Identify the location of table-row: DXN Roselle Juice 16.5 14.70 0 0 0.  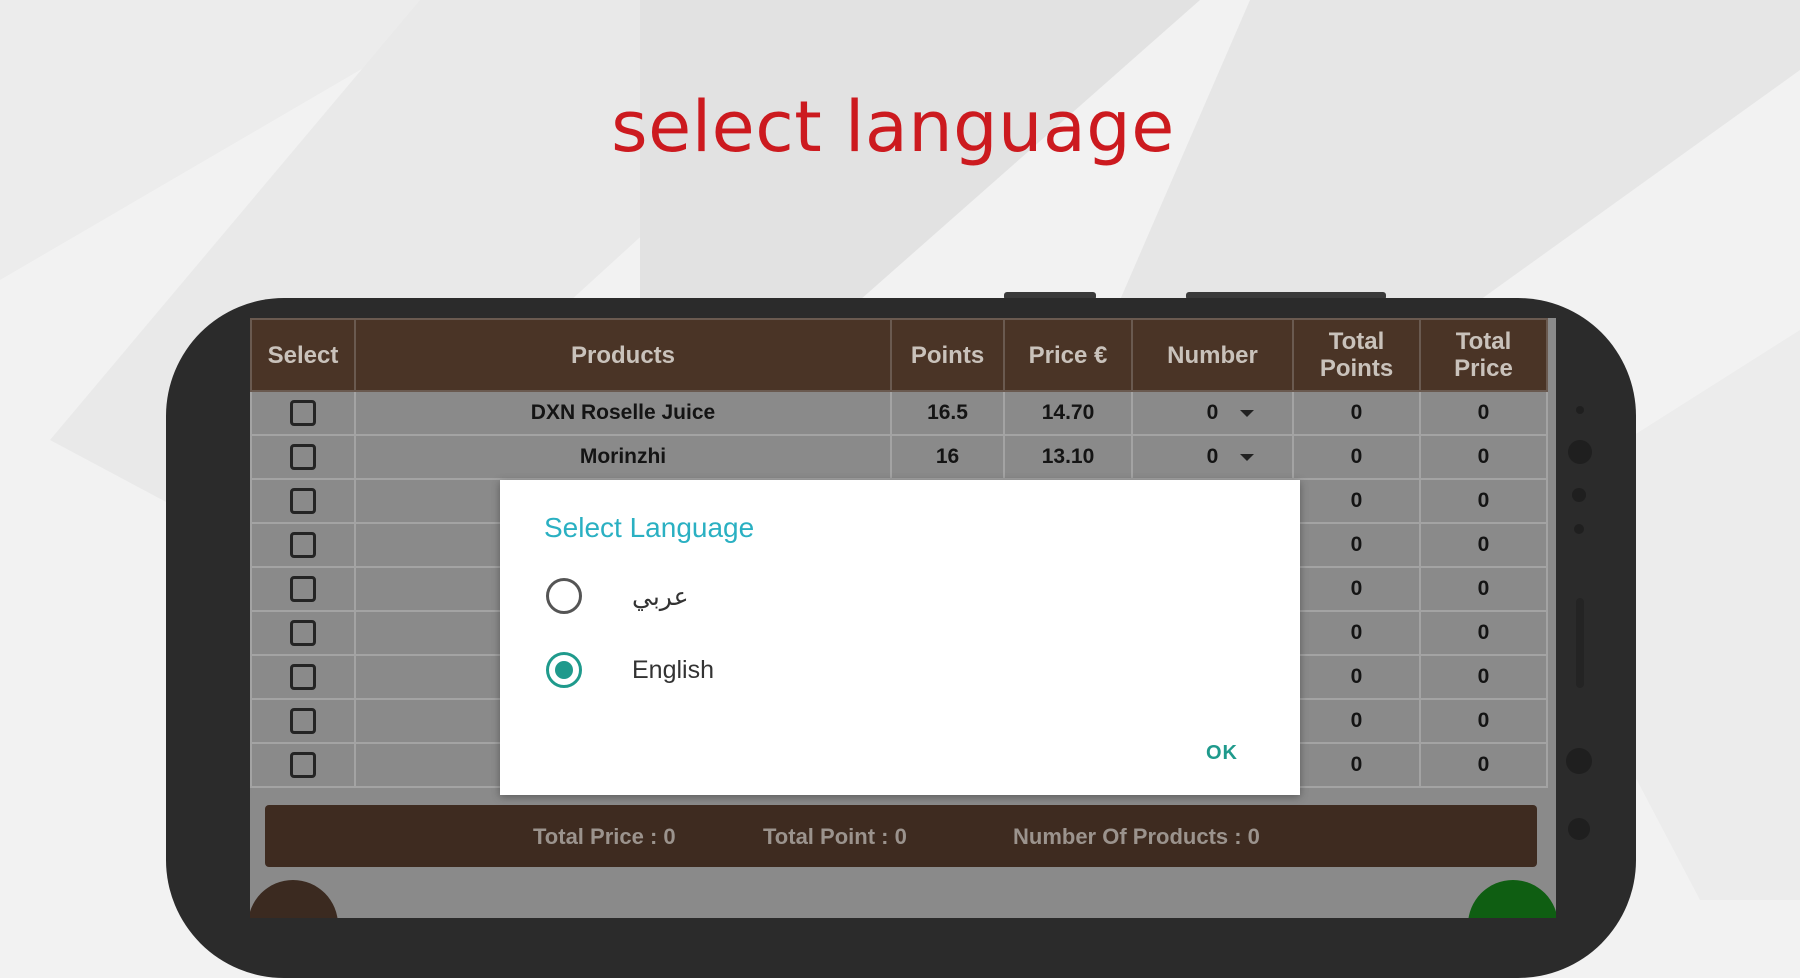
(899, 413).